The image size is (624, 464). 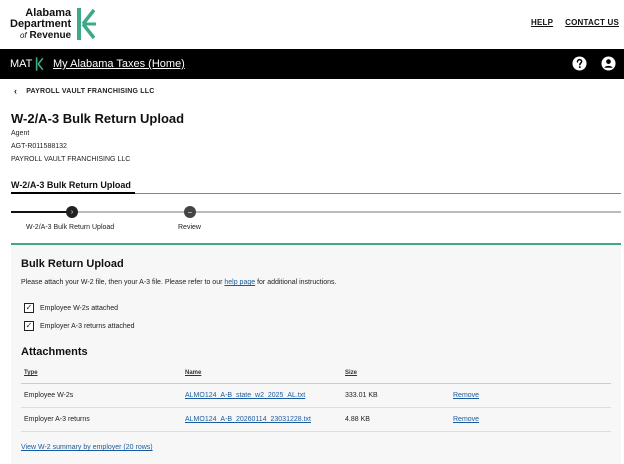 I want to click on section-tab: W-2/A-3 Bulk Return Upload, so click(x=71, y=185).